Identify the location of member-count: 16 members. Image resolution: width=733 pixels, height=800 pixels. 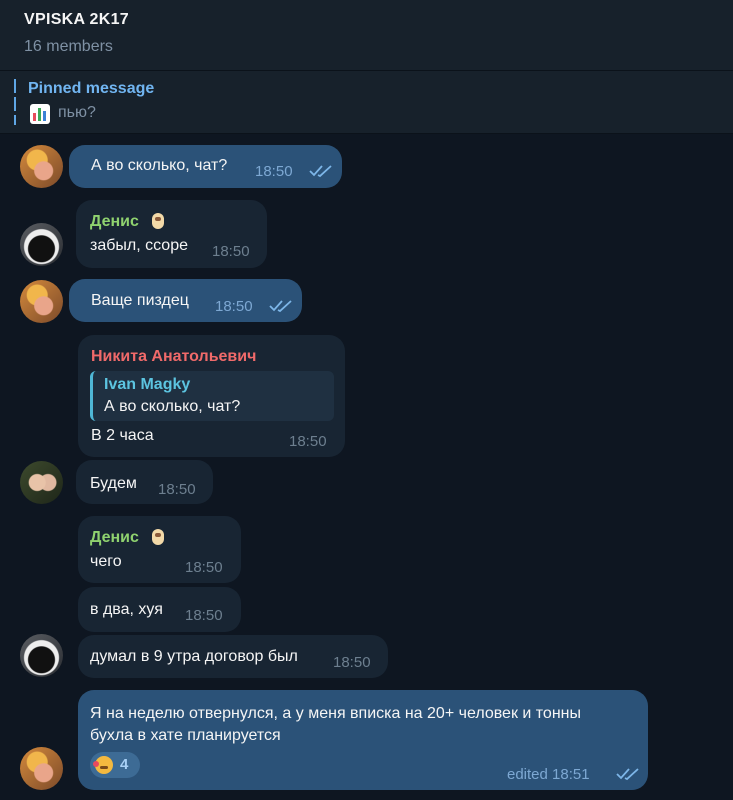
(68, 46).